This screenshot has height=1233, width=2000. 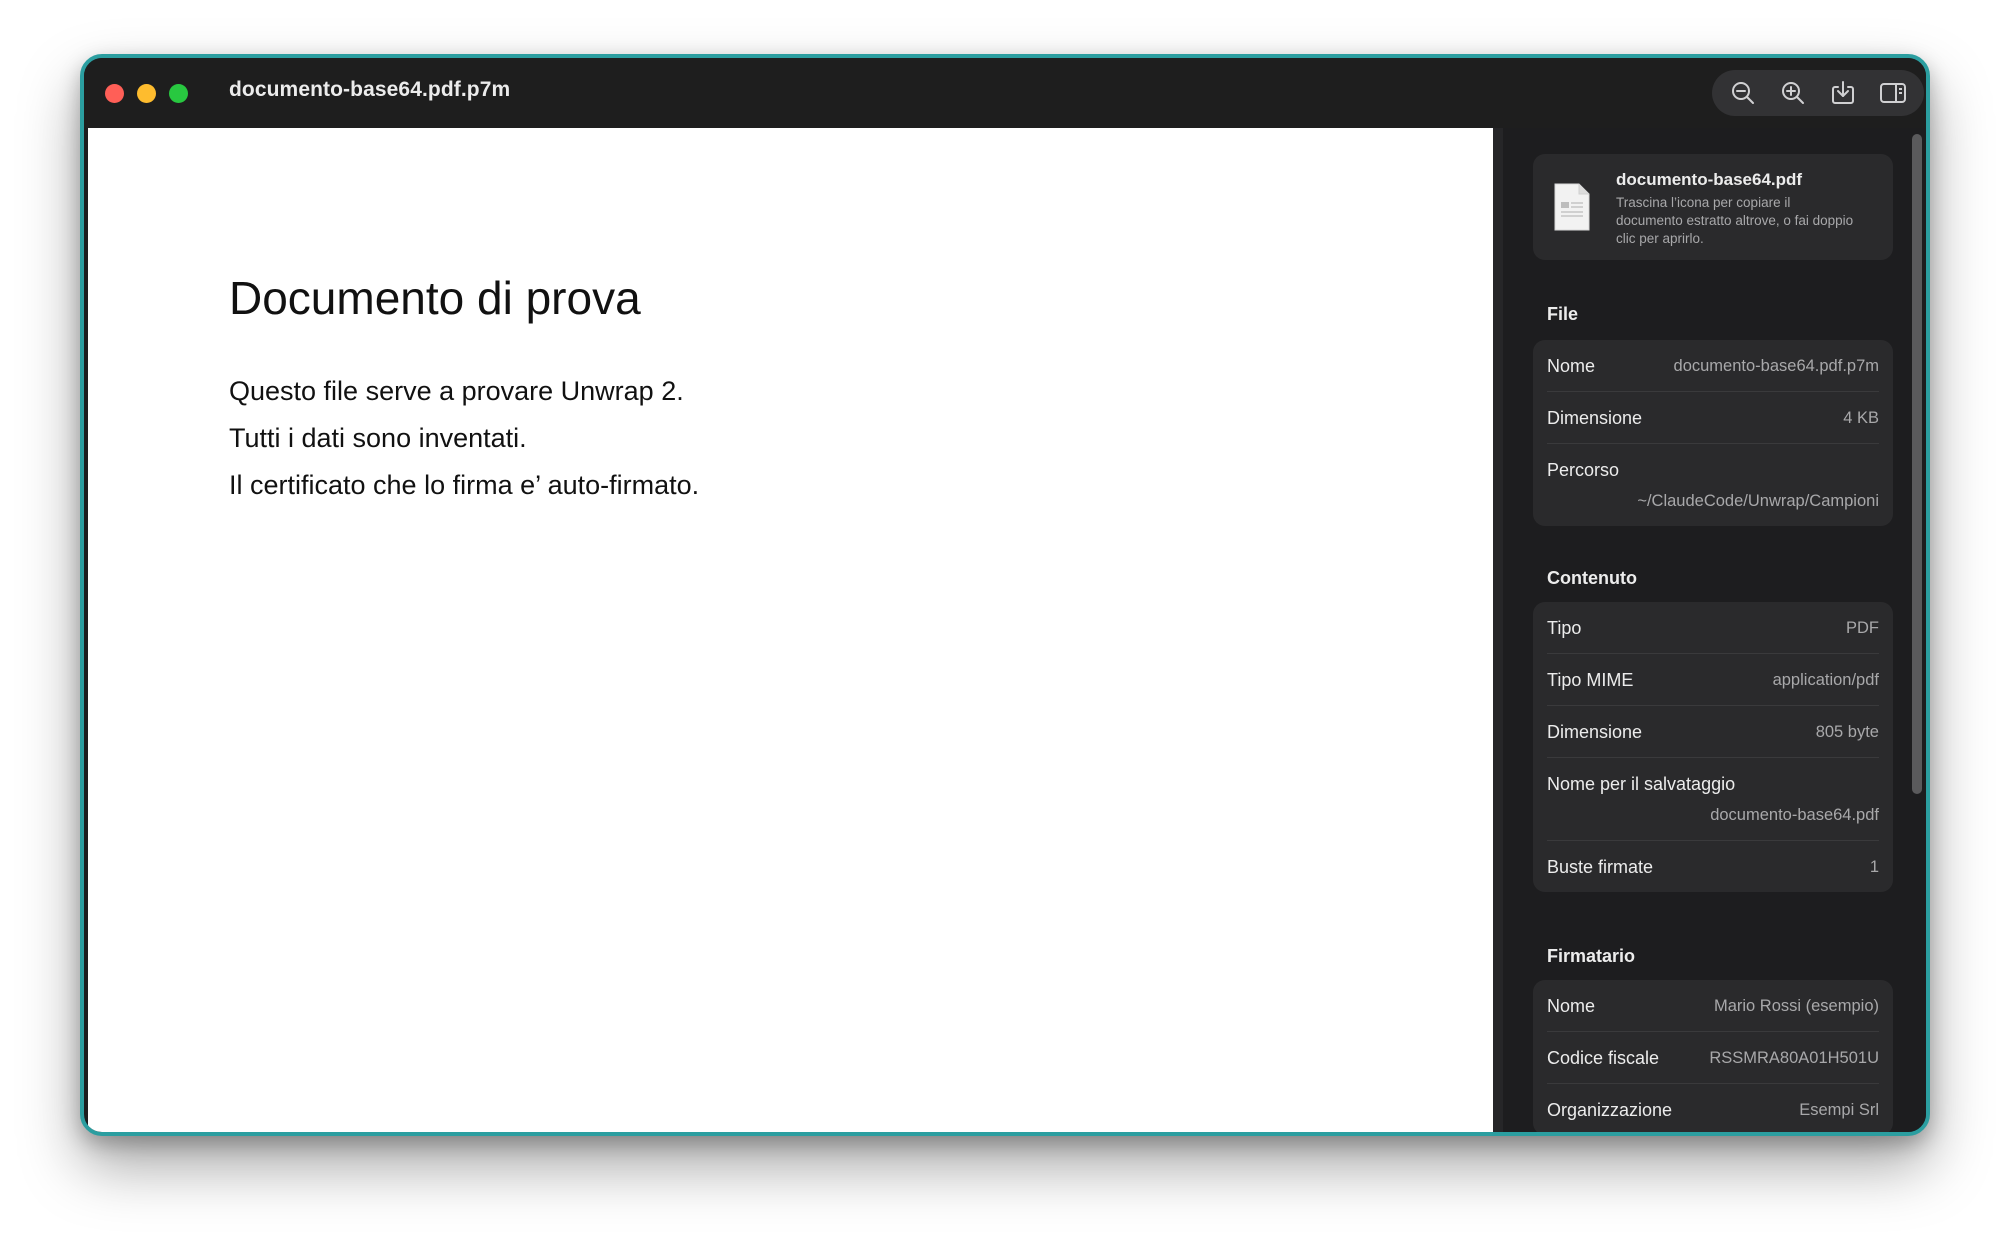 I want to click on zoom-in-icon, so click(x=1793, y=93).